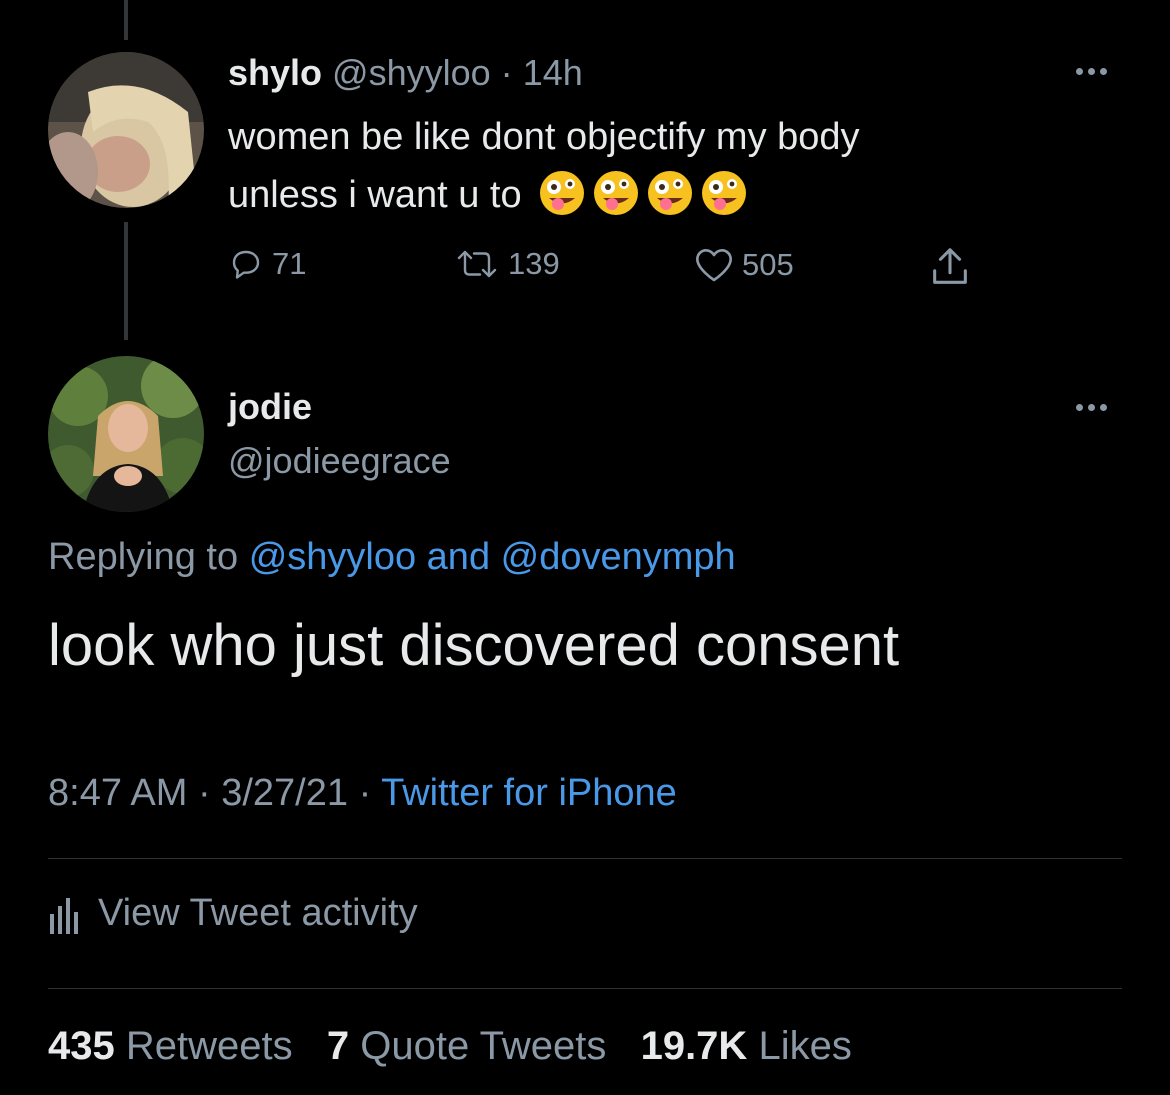 The image size is (1170, 1095). I want to click on reply-count: 71, so click(289, 263).